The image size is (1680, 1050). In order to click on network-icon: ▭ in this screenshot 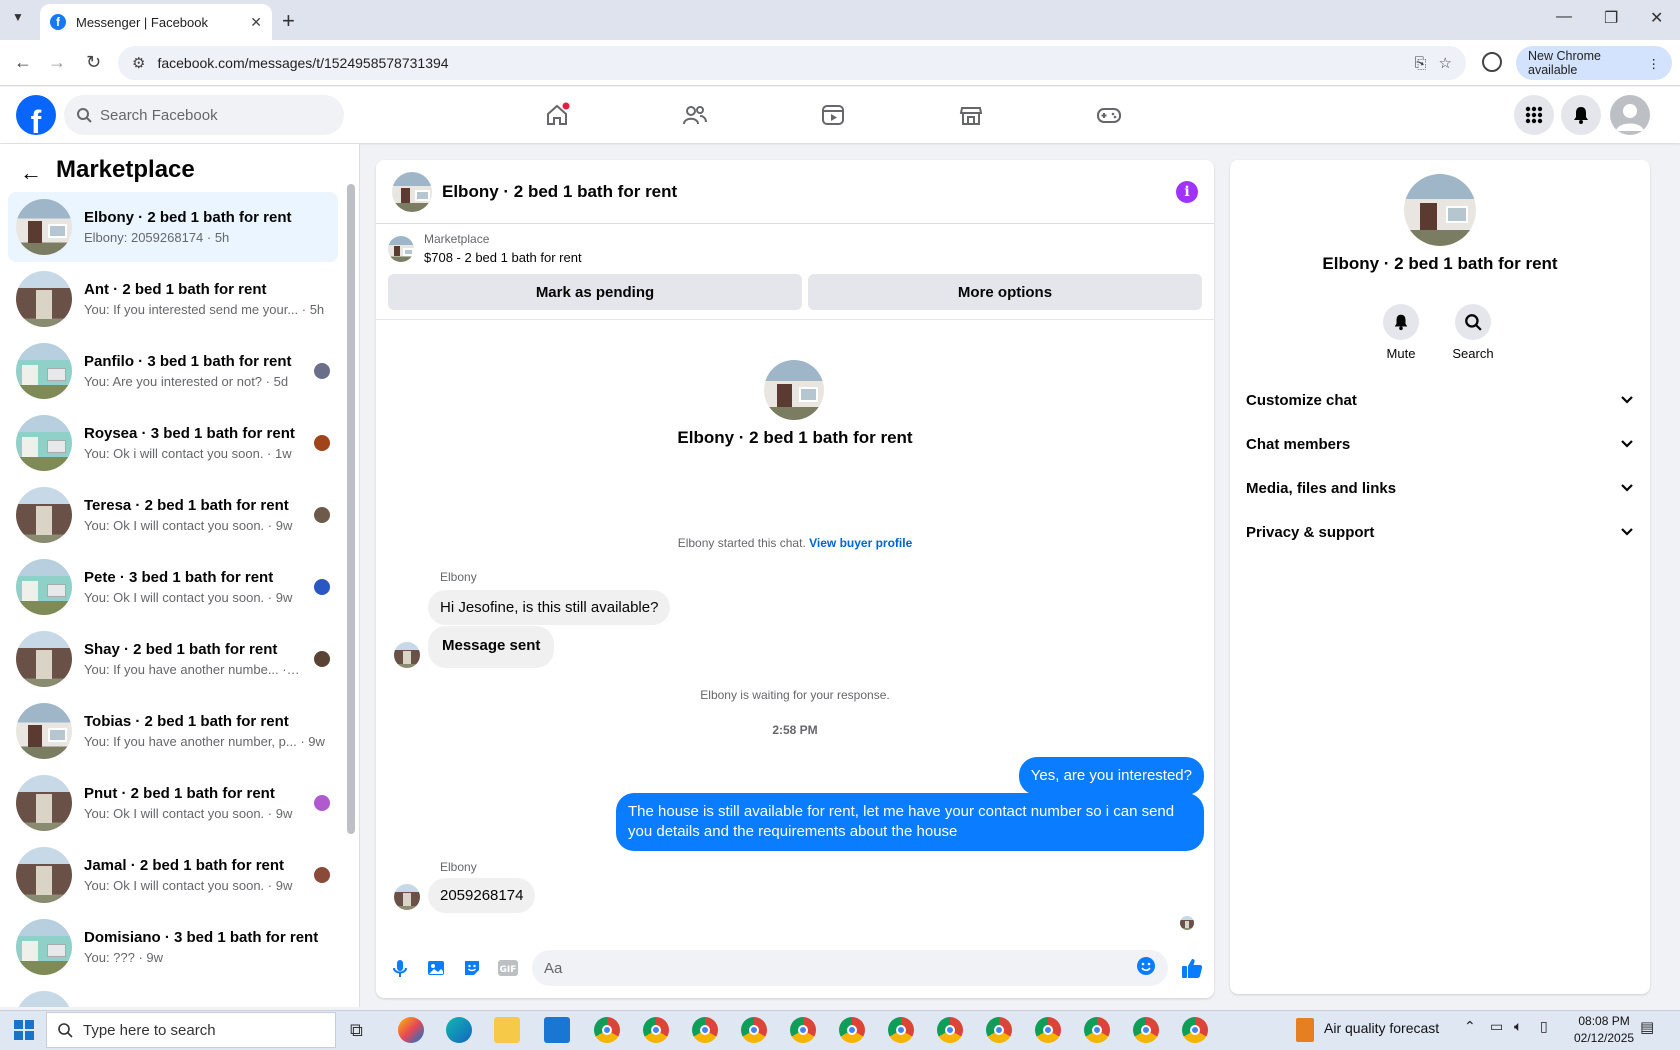, I will do `click(1496, 1026)`.